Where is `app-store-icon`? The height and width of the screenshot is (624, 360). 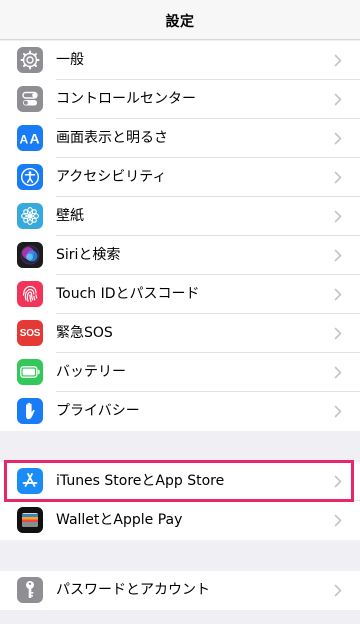 app-store-icon is located at coordinates (30, 481).